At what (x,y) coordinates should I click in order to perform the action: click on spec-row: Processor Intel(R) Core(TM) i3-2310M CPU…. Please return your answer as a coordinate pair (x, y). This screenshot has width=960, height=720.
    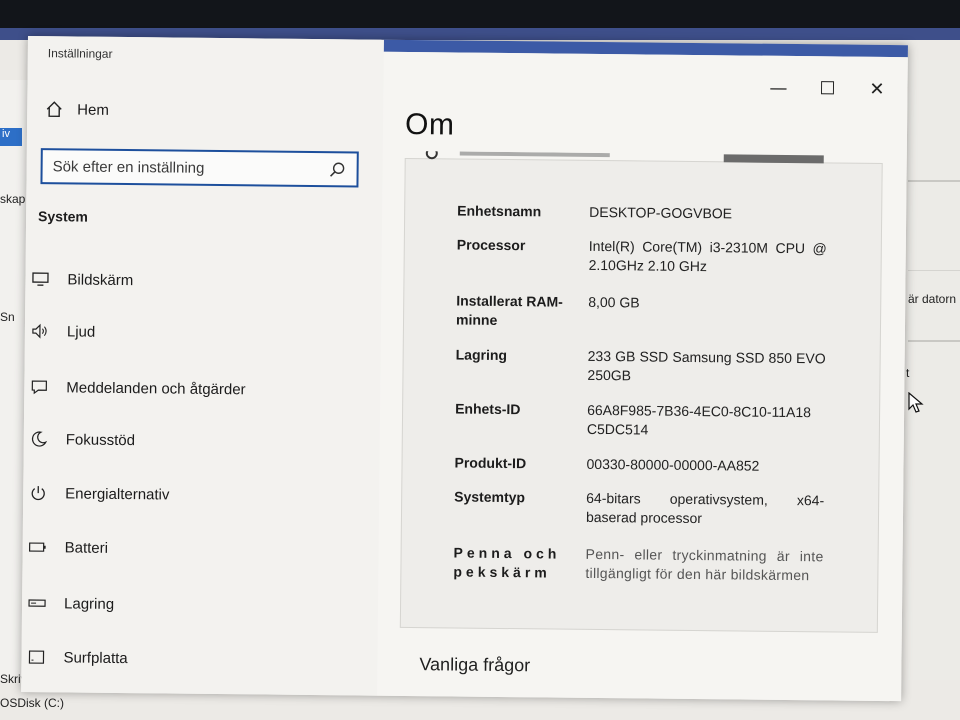
    Looking at the image, I should click on (644, 255).